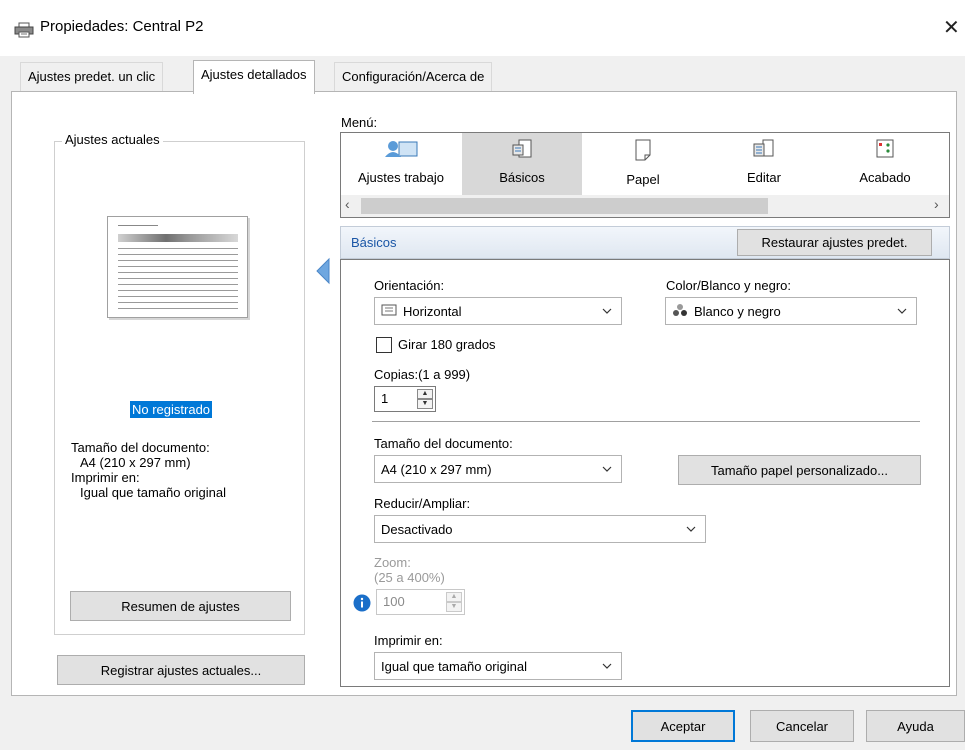 The height and width of the screenshot is (750, 965). Describe the element at coordinates (764, 147) in the screenshot. I see `edit-icon` at that location.